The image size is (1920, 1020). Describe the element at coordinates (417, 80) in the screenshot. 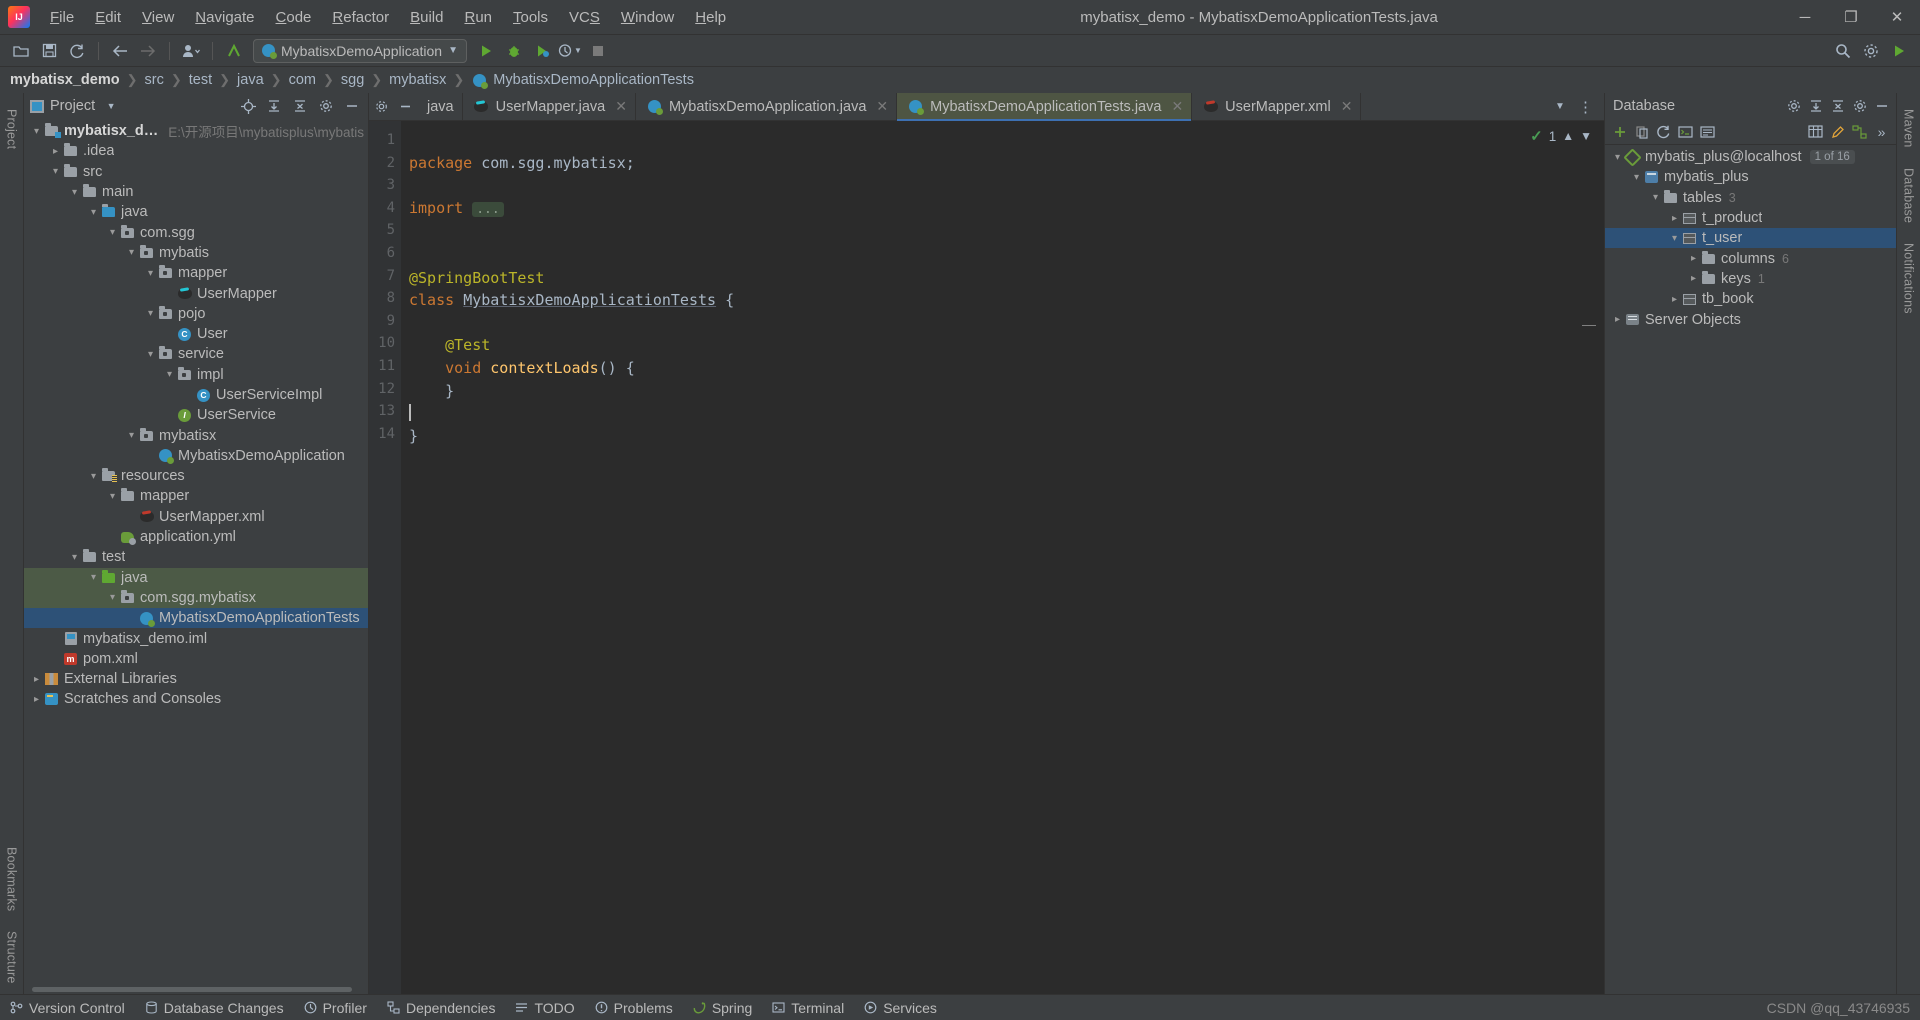

I see `breadcrumb-item-6: mybatisx` at that location.